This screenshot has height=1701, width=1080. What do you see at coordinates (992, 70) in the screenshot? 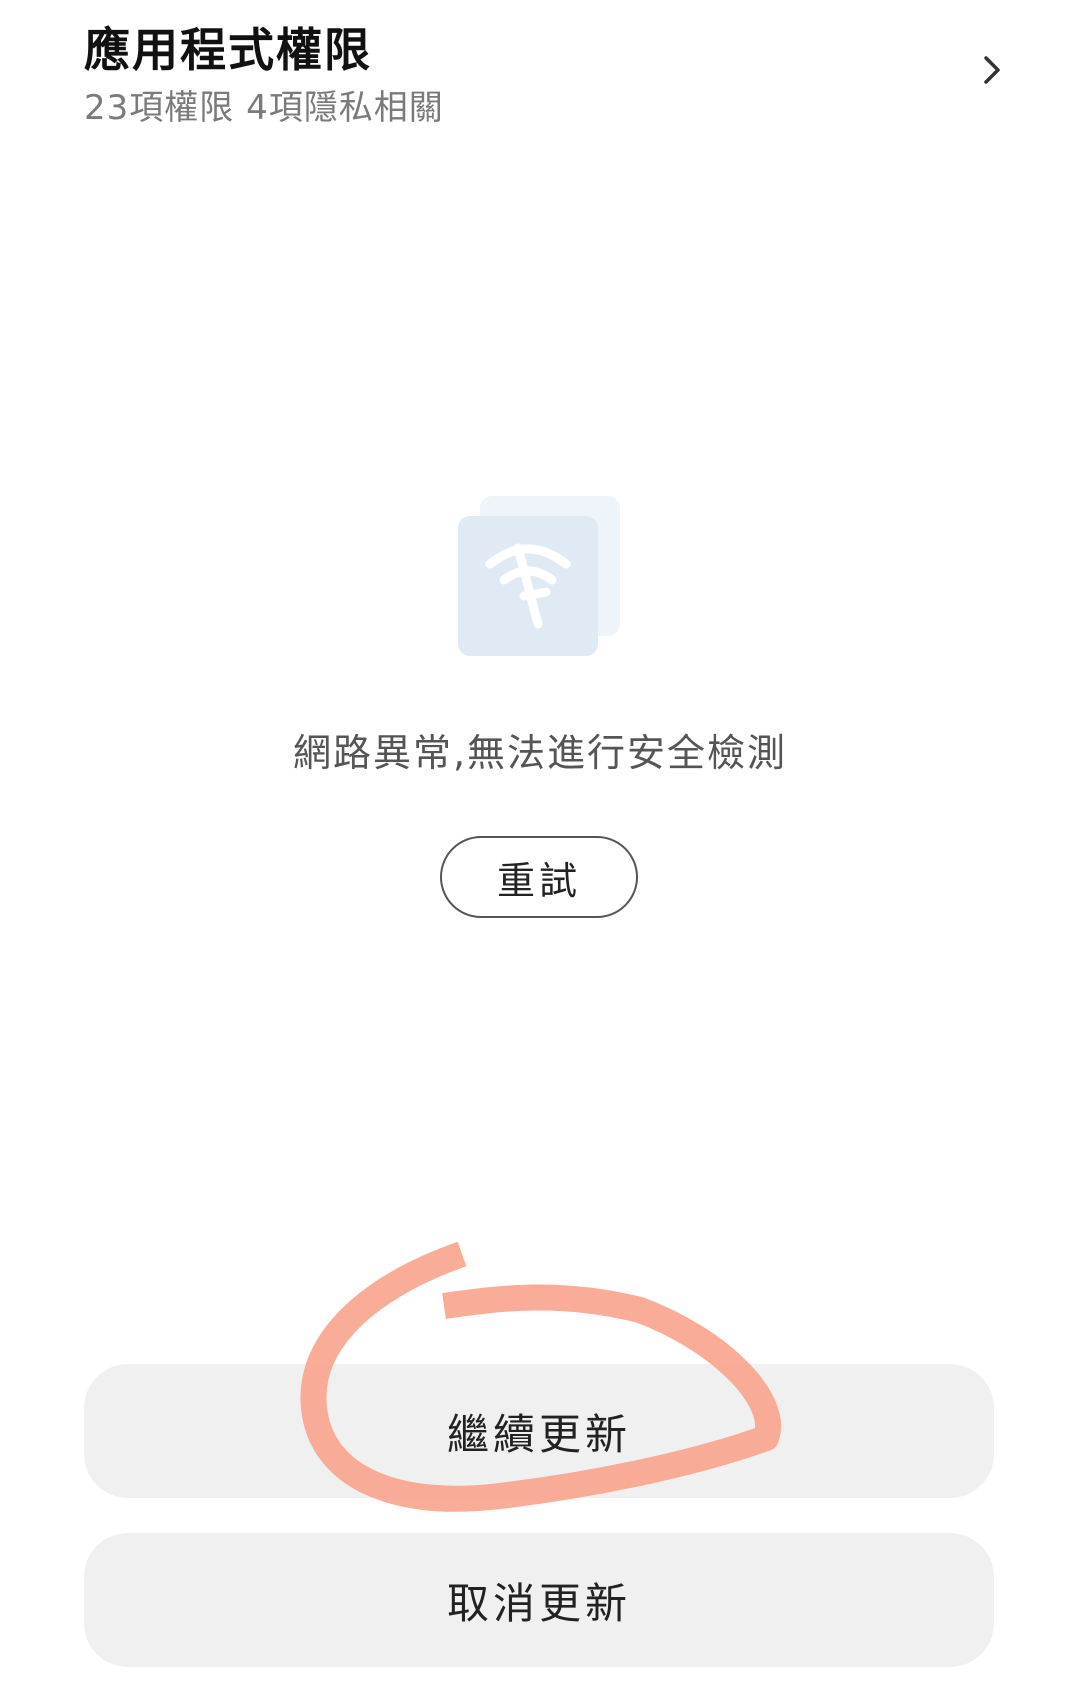
I see `chevron-right-icon` at bounding box center [992, 70].